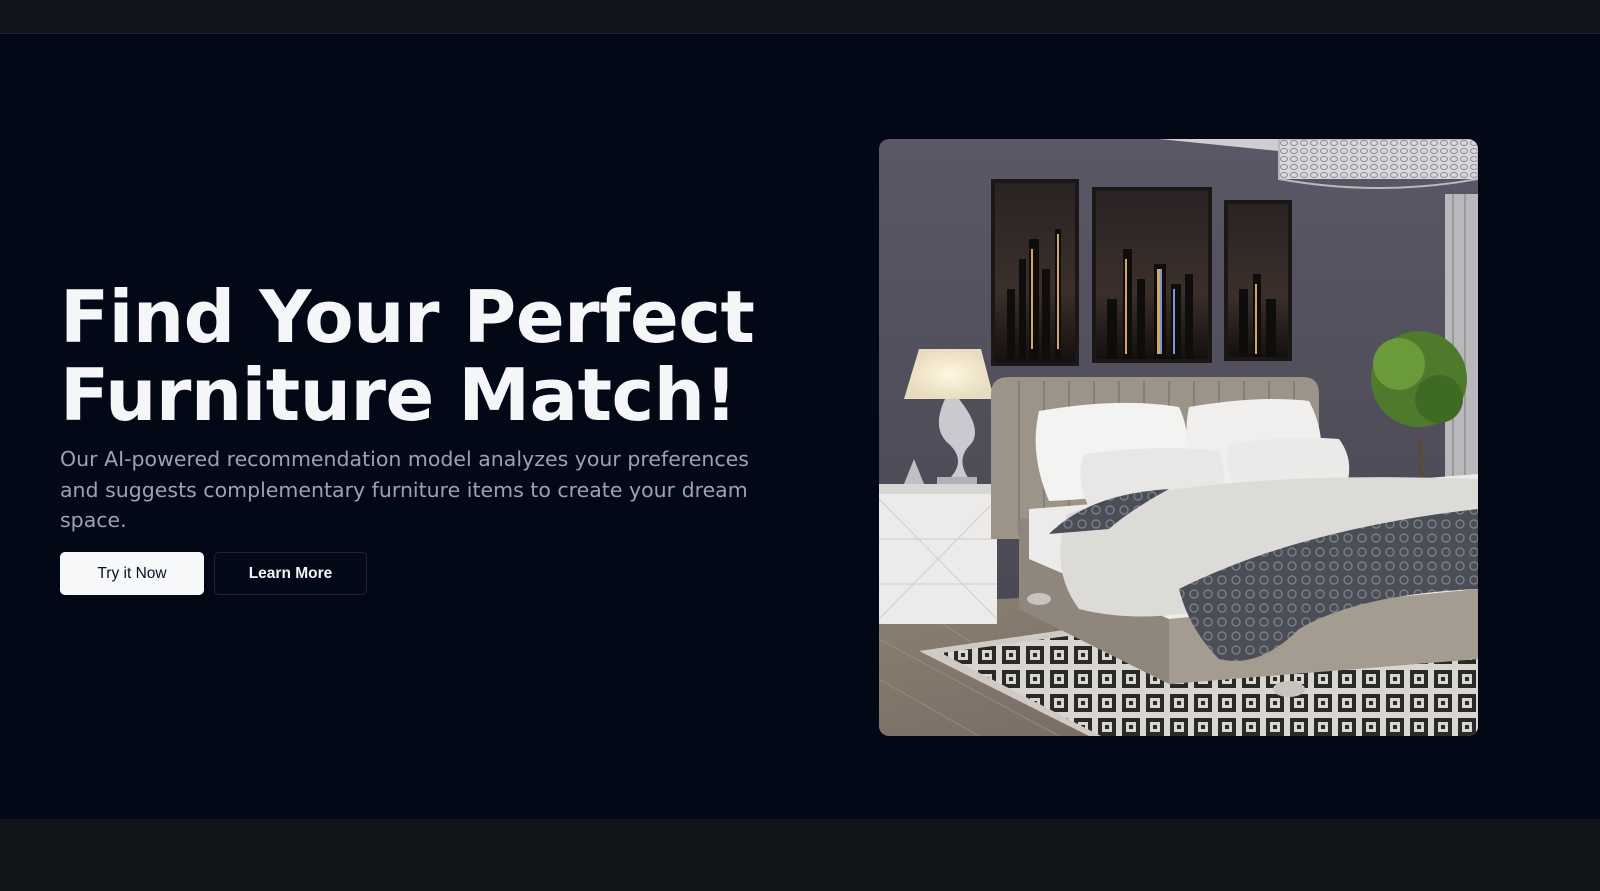  What do you see at coordinates (398, 395) in the screenshot?
I see `headline-line-2: Furniture Match!` at bounding box center [398, 395].